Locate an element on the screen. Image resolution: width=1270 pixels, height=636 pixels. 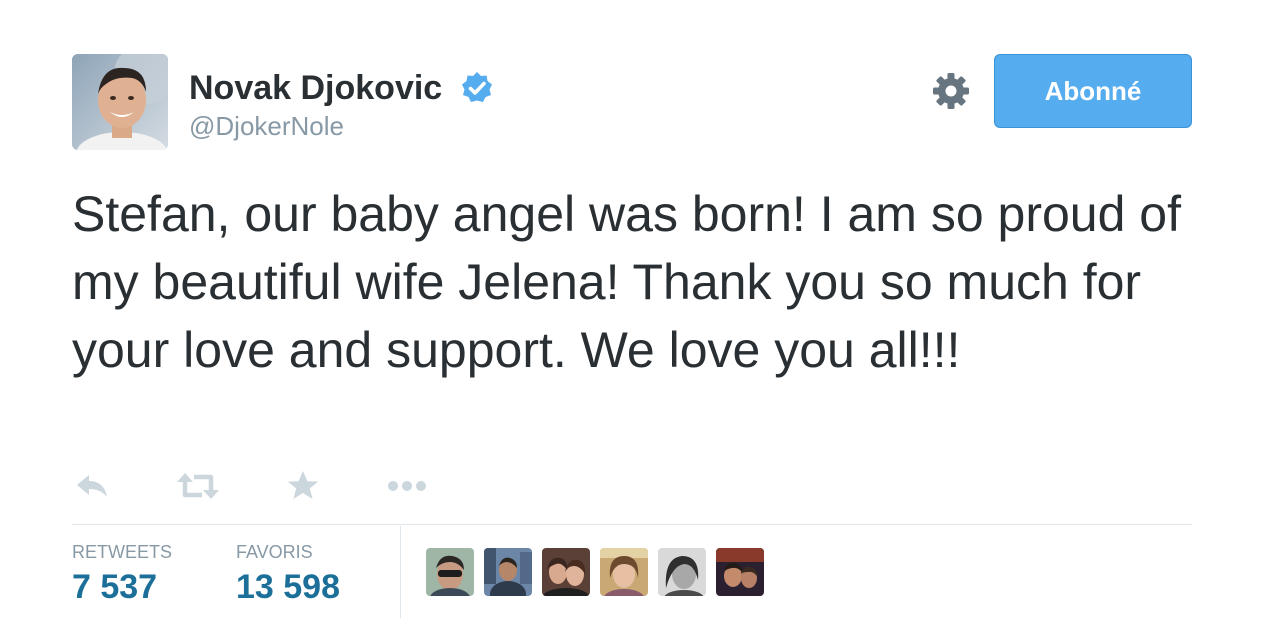
following-button: Abonné is located at coordinates (1093, 91).